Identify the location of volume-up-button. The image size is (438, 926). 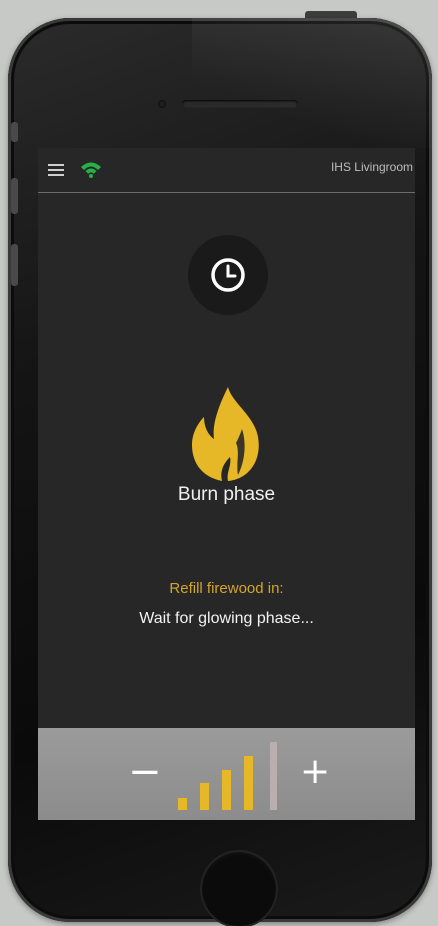
(14, 196).